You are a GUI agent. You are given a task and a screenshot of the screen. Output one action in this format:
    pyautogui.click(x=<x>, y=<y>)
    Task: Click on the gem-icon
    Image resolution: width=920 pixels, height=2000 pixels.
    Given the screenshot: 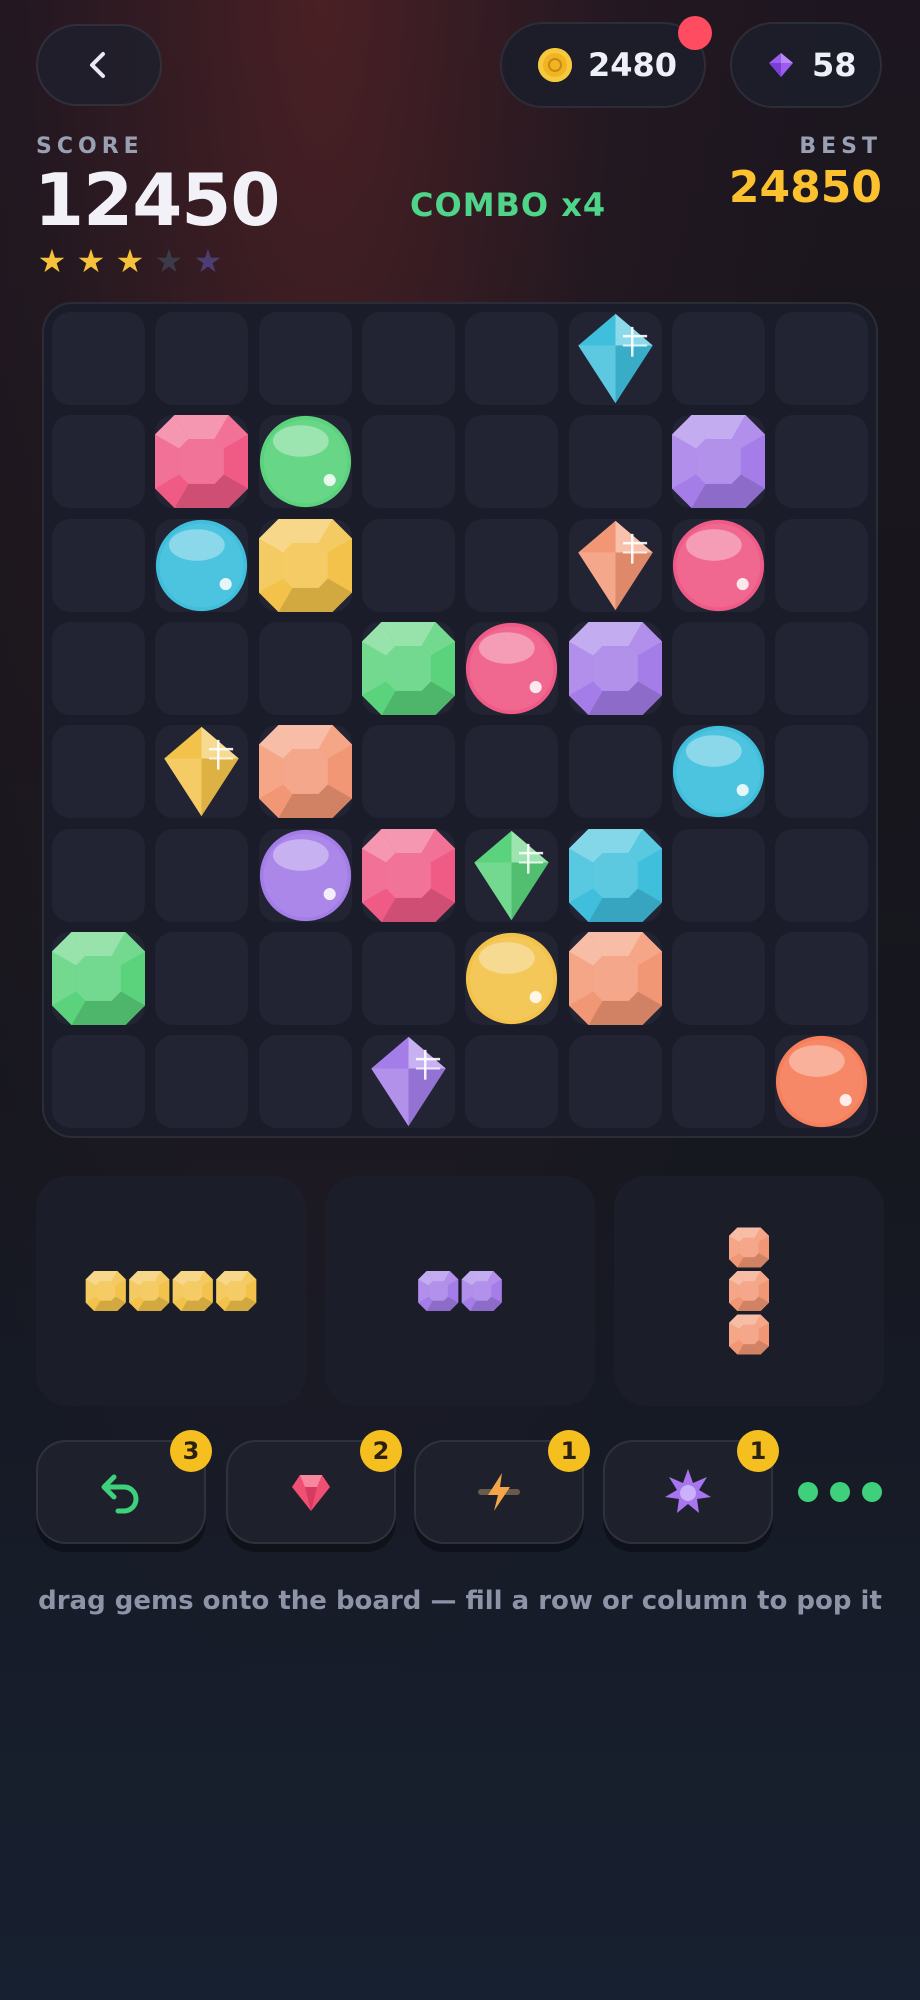 What is the action you would take?
    pyautogui.click(x=781, y=65)
    